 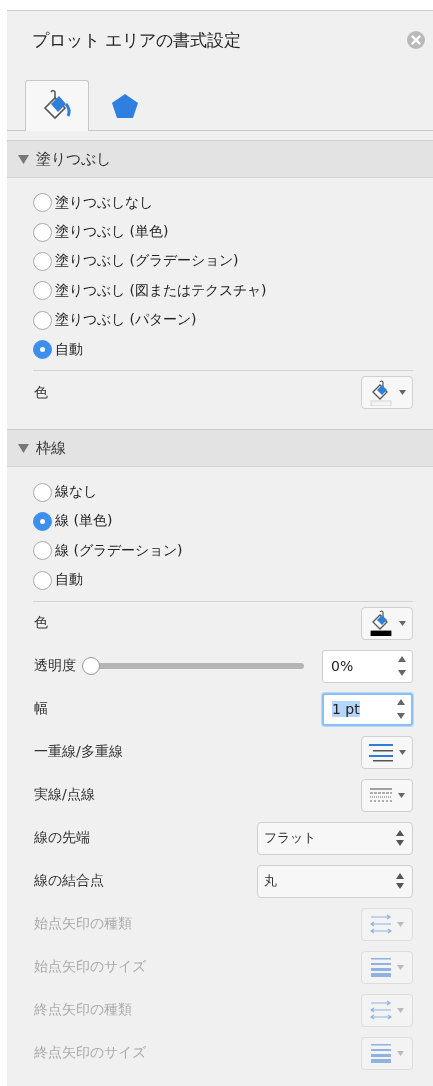 What do you see at coordinates (82, 1010) in the screenshot?
I see `field-label: 終点矢印の種類` at bounding box center [82, 1010].